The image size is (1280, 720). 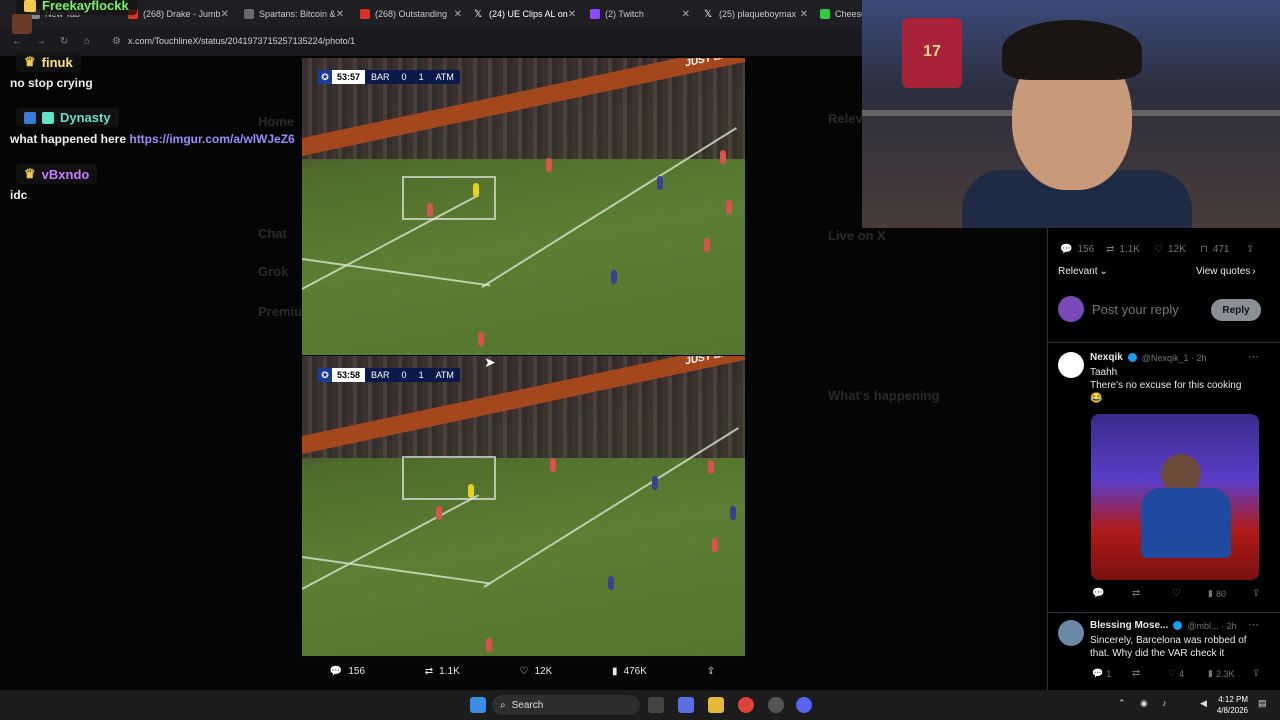 What do you see at coordinates (716, 705) in the screenshot?
I see `file-explorer-icon` at bounding box center [716, 705].